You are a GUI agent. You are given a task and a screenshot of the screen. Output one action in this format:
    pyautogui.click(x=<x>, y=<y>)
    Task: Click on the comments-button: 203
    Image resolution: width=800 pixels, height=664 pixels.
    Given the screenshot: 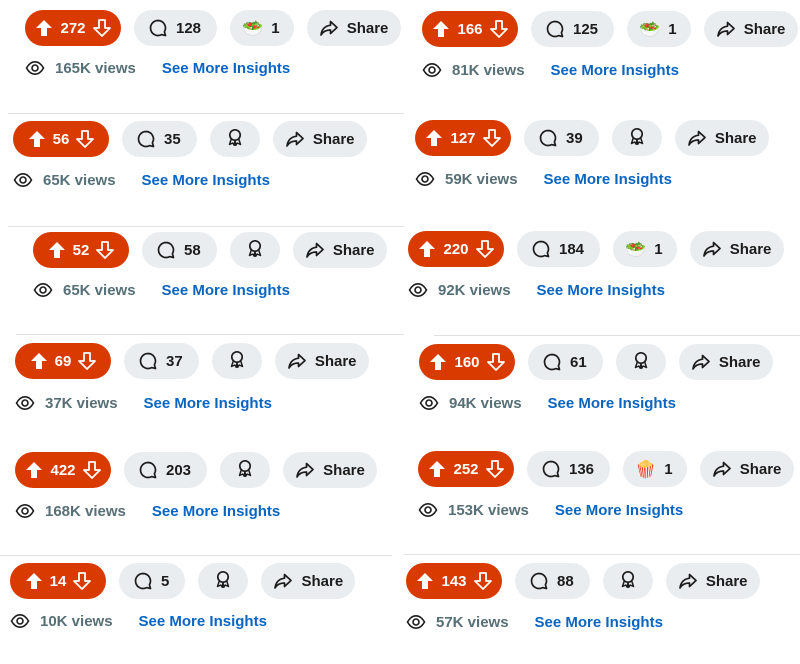 What is the action you would take?
    pyautogui.click(x=166, y=470)
    